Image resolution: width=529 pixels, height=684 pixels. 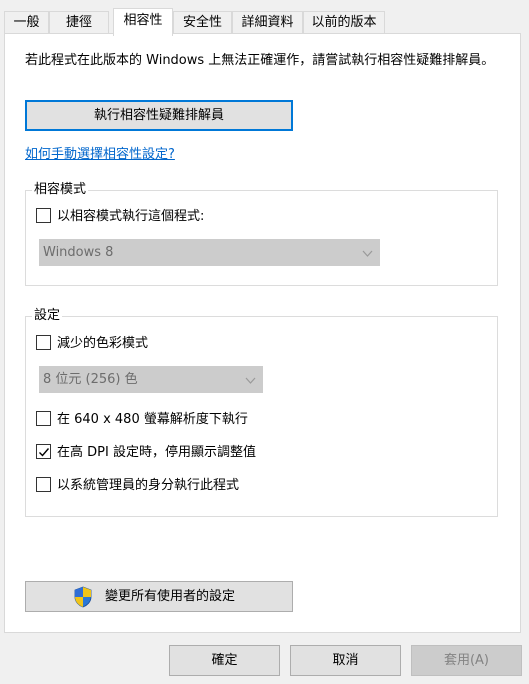 I want to click on high-dpi-checkbox-row: 在高 DPI 設定時，停用顯示調整值, so click(x=146, y=453).